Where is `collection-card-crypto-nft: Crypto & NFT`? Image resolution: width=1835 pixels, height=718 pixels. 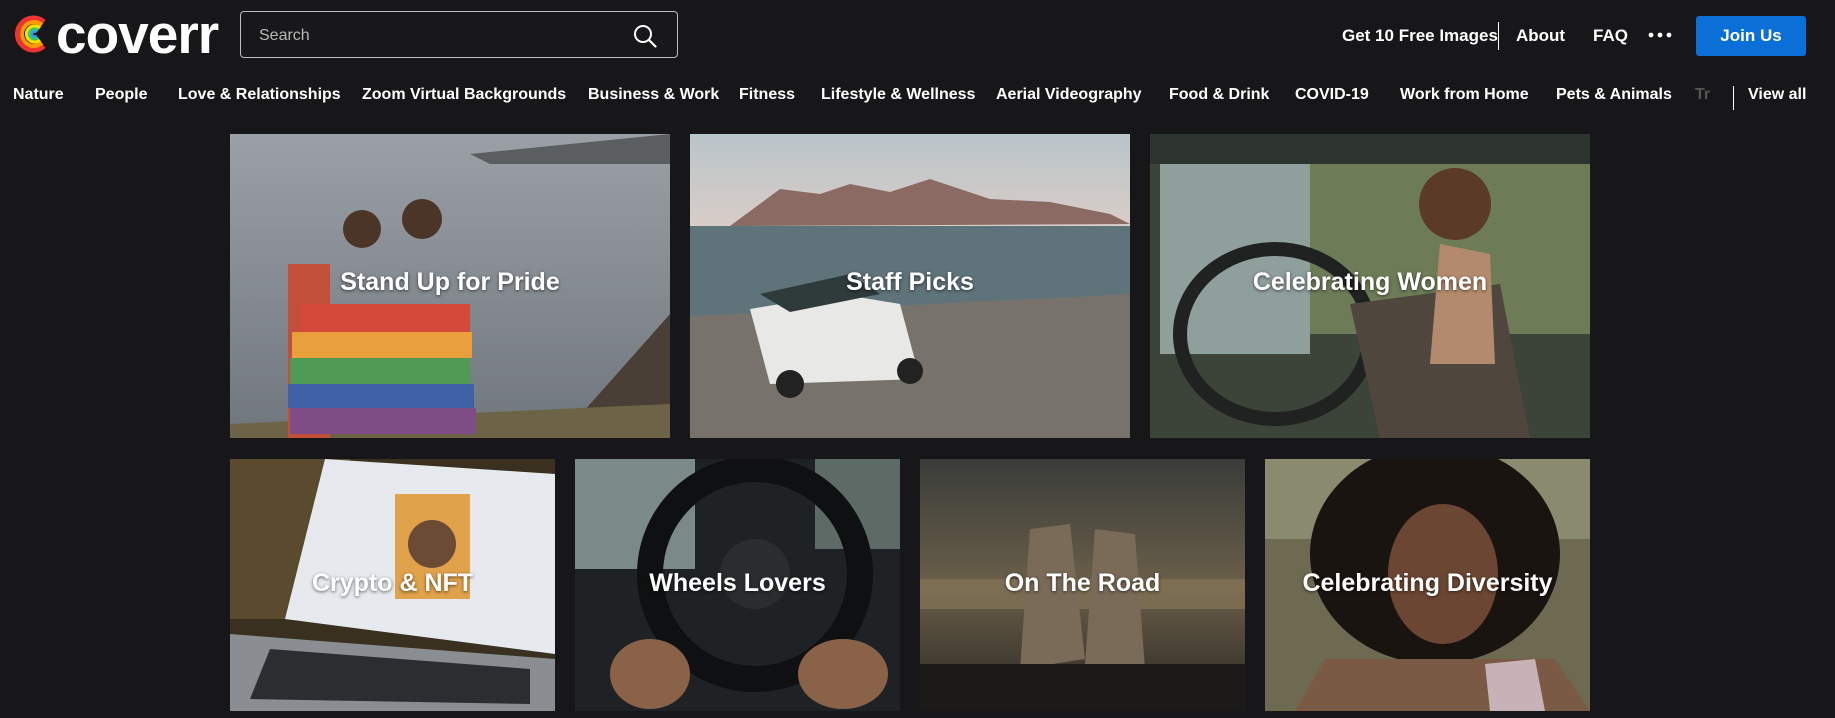 collection-card-crypto-nft: Crypto & NFT is located at coordinates (392, 585).